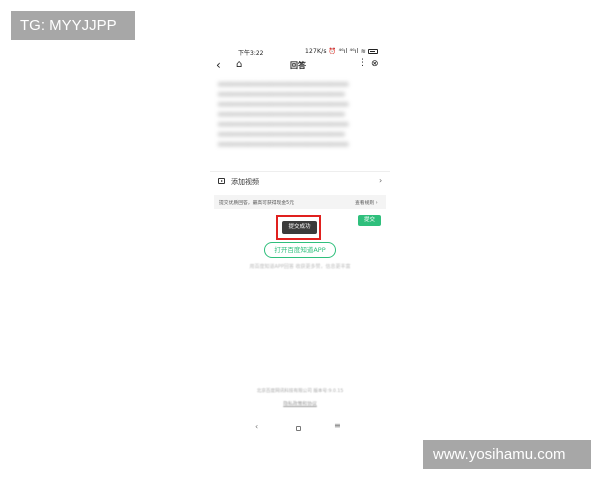 This screenshot has height=480, width=600. Describe the element at coordinates (300, 267) in the screenshot. I see `app-hint-text: 用百度知道APP回答 收获更多赞，信息更丰富` at that location.